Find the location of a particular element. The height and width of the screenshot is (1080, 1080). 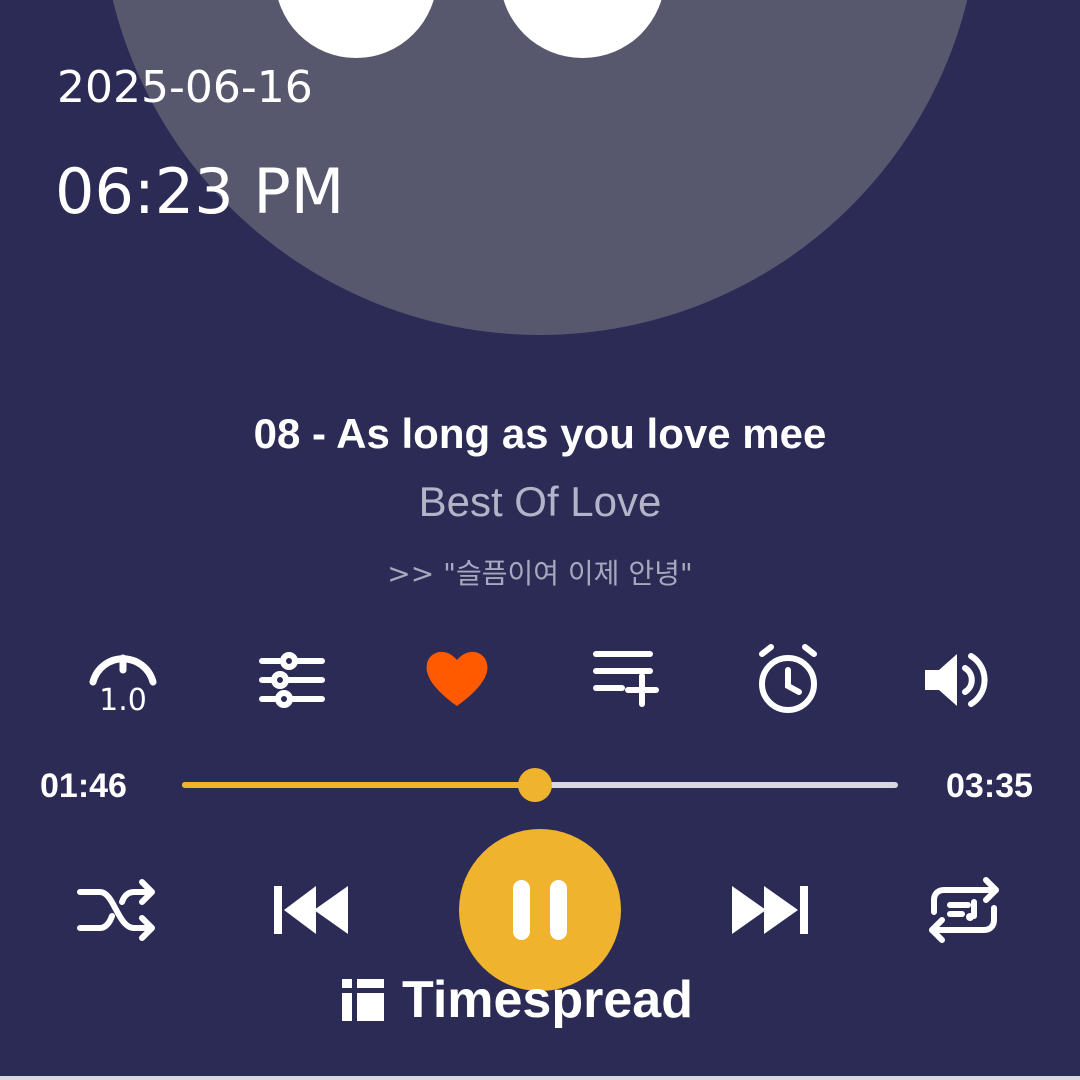

alarm-icon is located at coordinates (788, 678).